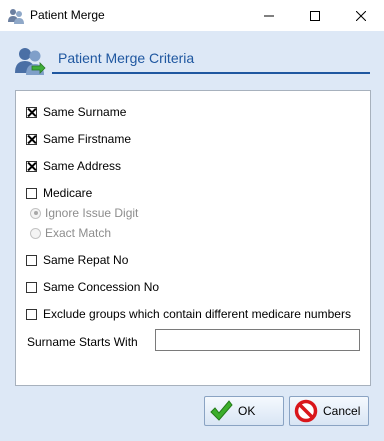  Describe the element at coordinates (30, 61) in the screenshot. I see `users-merge-icon` at that location.